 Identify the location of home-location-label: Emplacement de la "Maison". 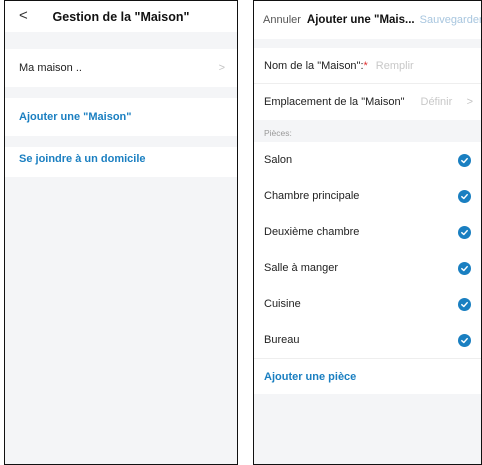
(334, 102).